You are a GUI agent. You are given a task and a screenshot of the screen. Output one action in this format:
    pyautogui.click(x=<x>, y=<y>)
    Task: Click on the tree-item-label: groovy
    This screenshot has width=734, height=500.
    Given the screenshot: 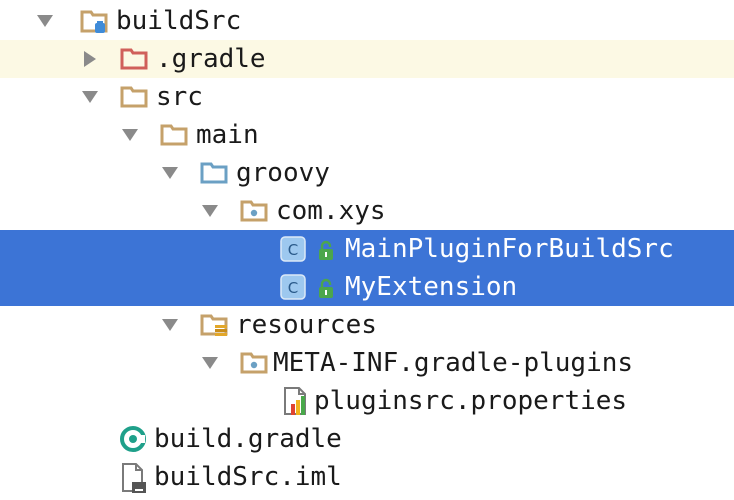 What is the action you would take?
    pyautogui.click(x=283, y=173)
    